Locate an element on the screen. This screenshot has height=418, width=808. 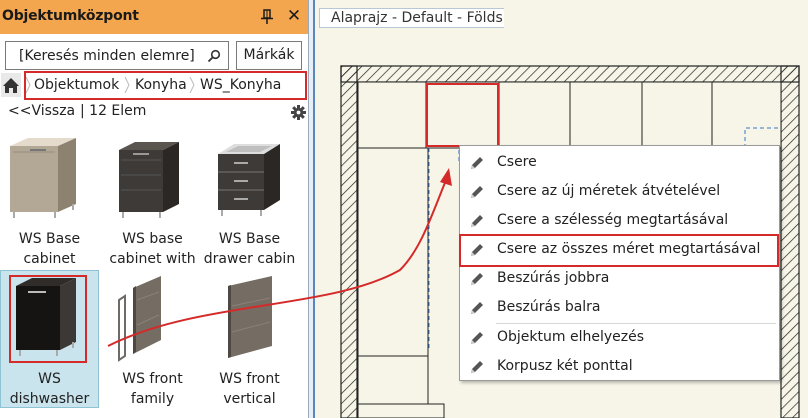
catalog-item-front-family: WS front family is located at coordinates (152, 340).